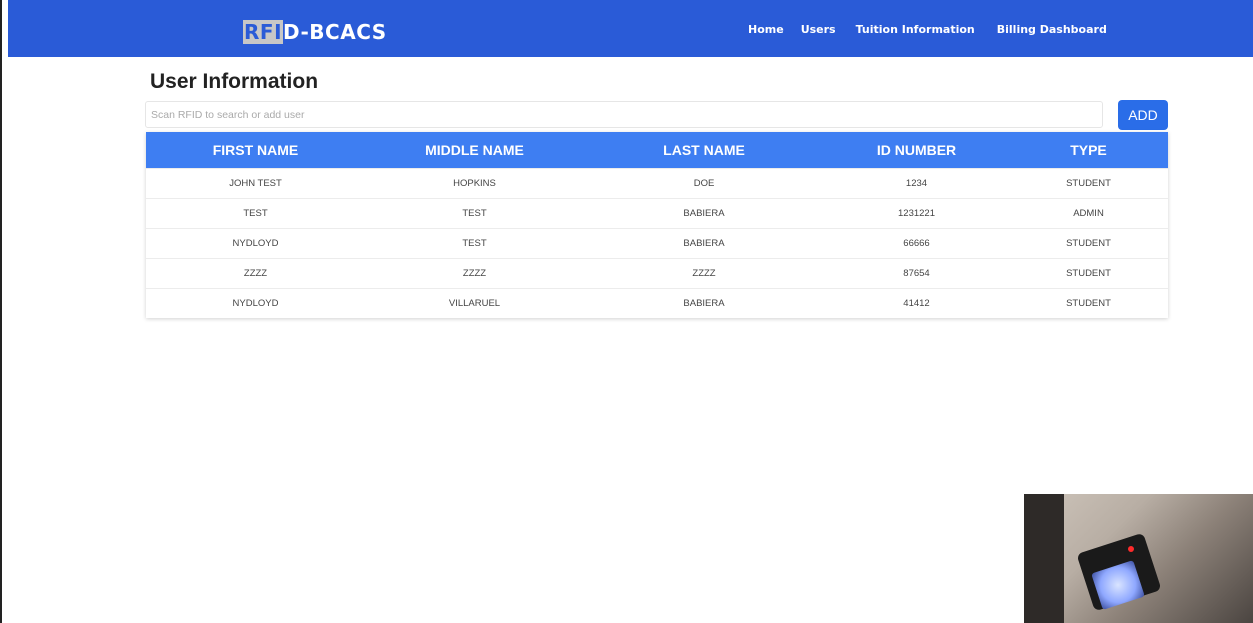  Describe the element at coordinates (916, 183) in the screenshot. I see `cell-id-number: 1234` at that location.